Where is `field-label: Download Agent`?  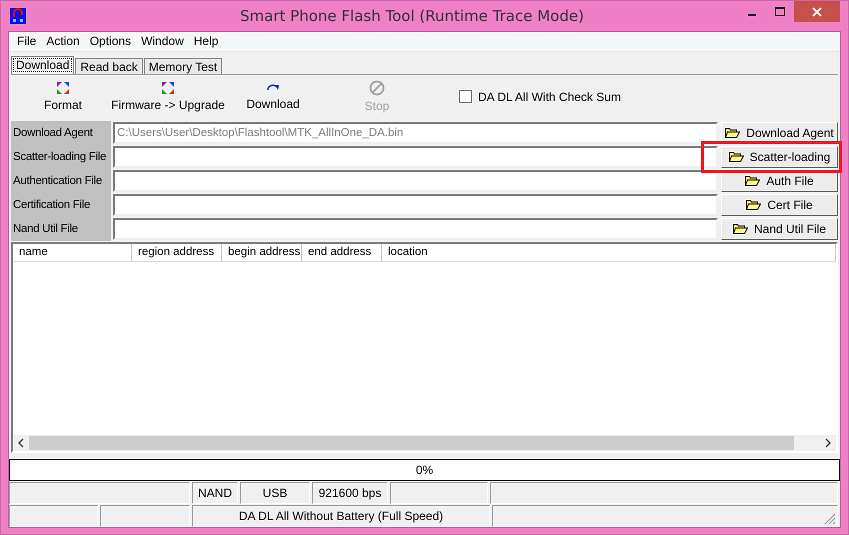
field-label: Download Agent is located at coordinates (61, 132).